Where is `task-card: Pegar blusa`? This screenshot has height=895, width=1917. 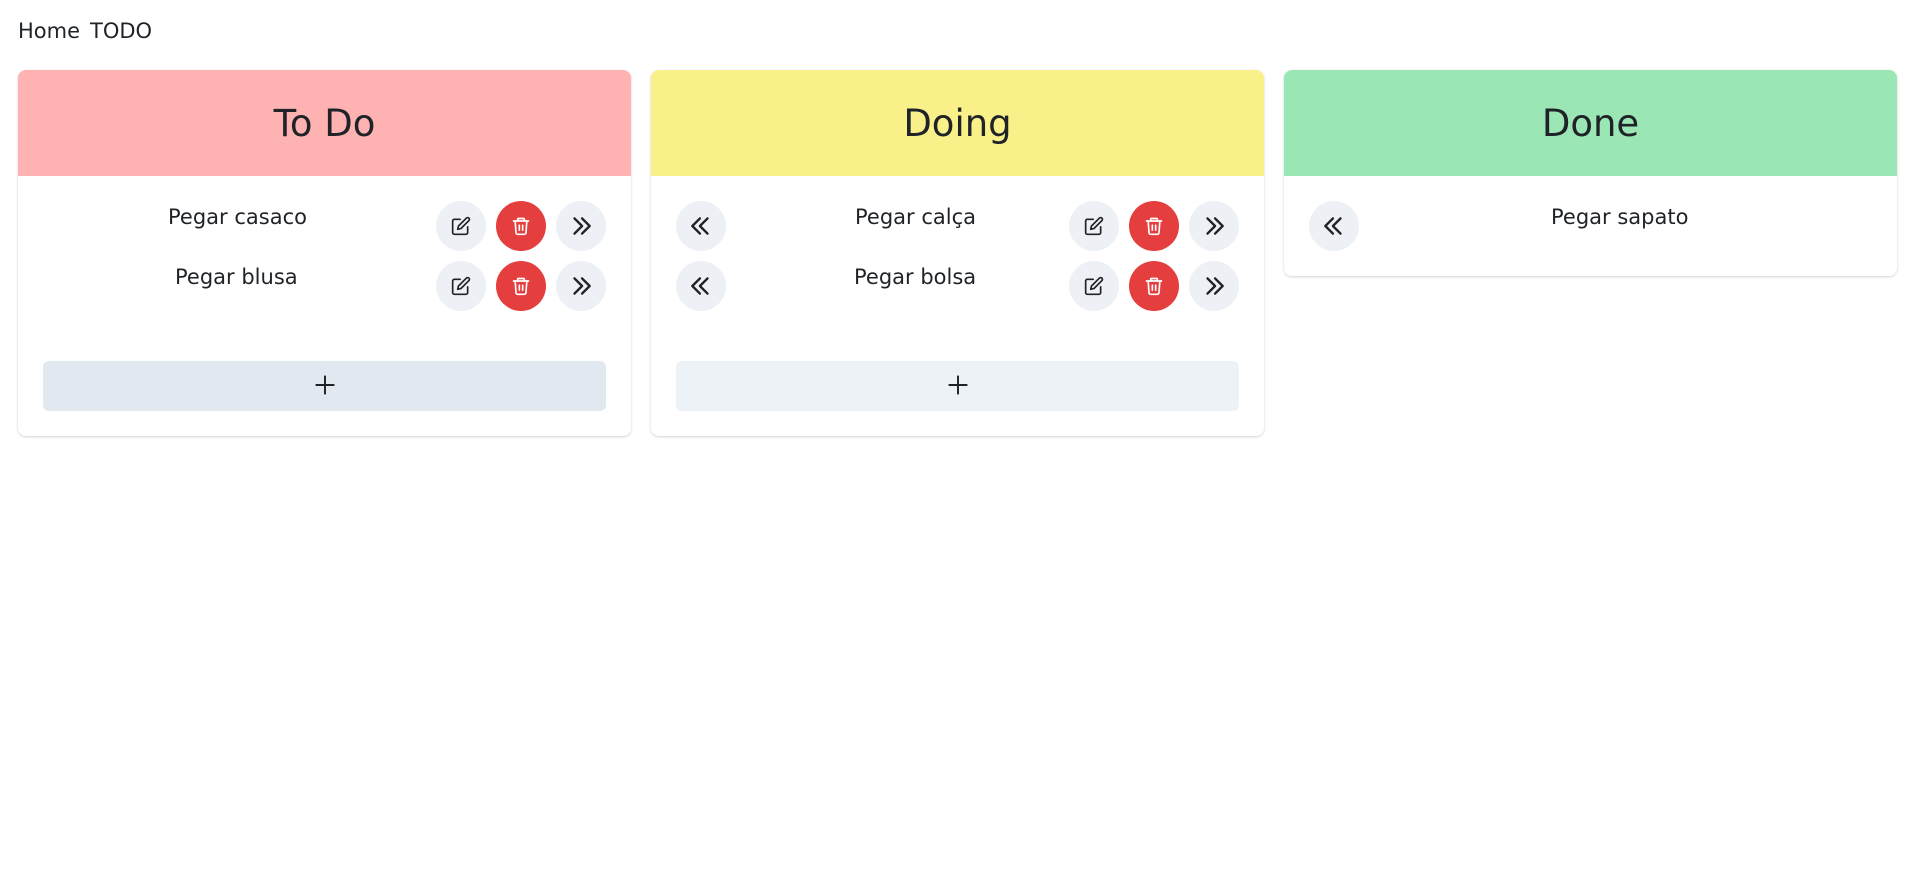 task-card: Pegar blusa is located at coordinates (324, 286).